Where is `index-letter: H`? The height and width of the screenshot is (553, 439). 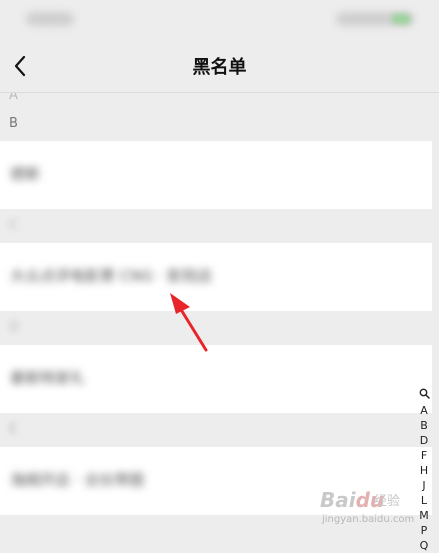
index-letter: H is located at coordinates (424, 470).